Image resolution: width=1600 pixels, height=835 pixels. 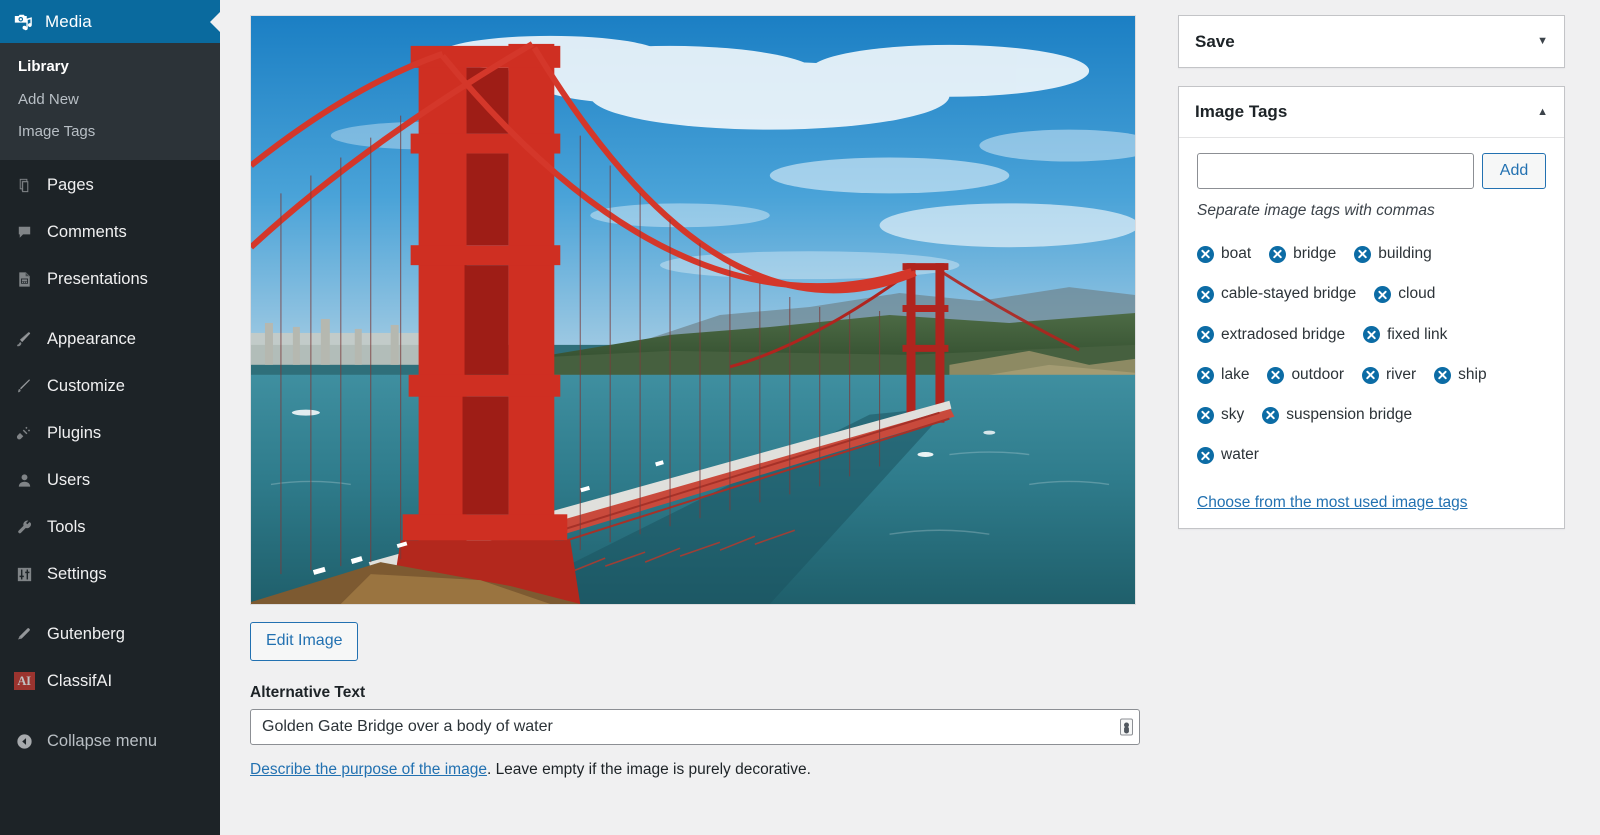 What do you see at coordinates (1305, 375) in the screenshot?
I see `tag-item: outdoor` at bounding box center [1305, 375].